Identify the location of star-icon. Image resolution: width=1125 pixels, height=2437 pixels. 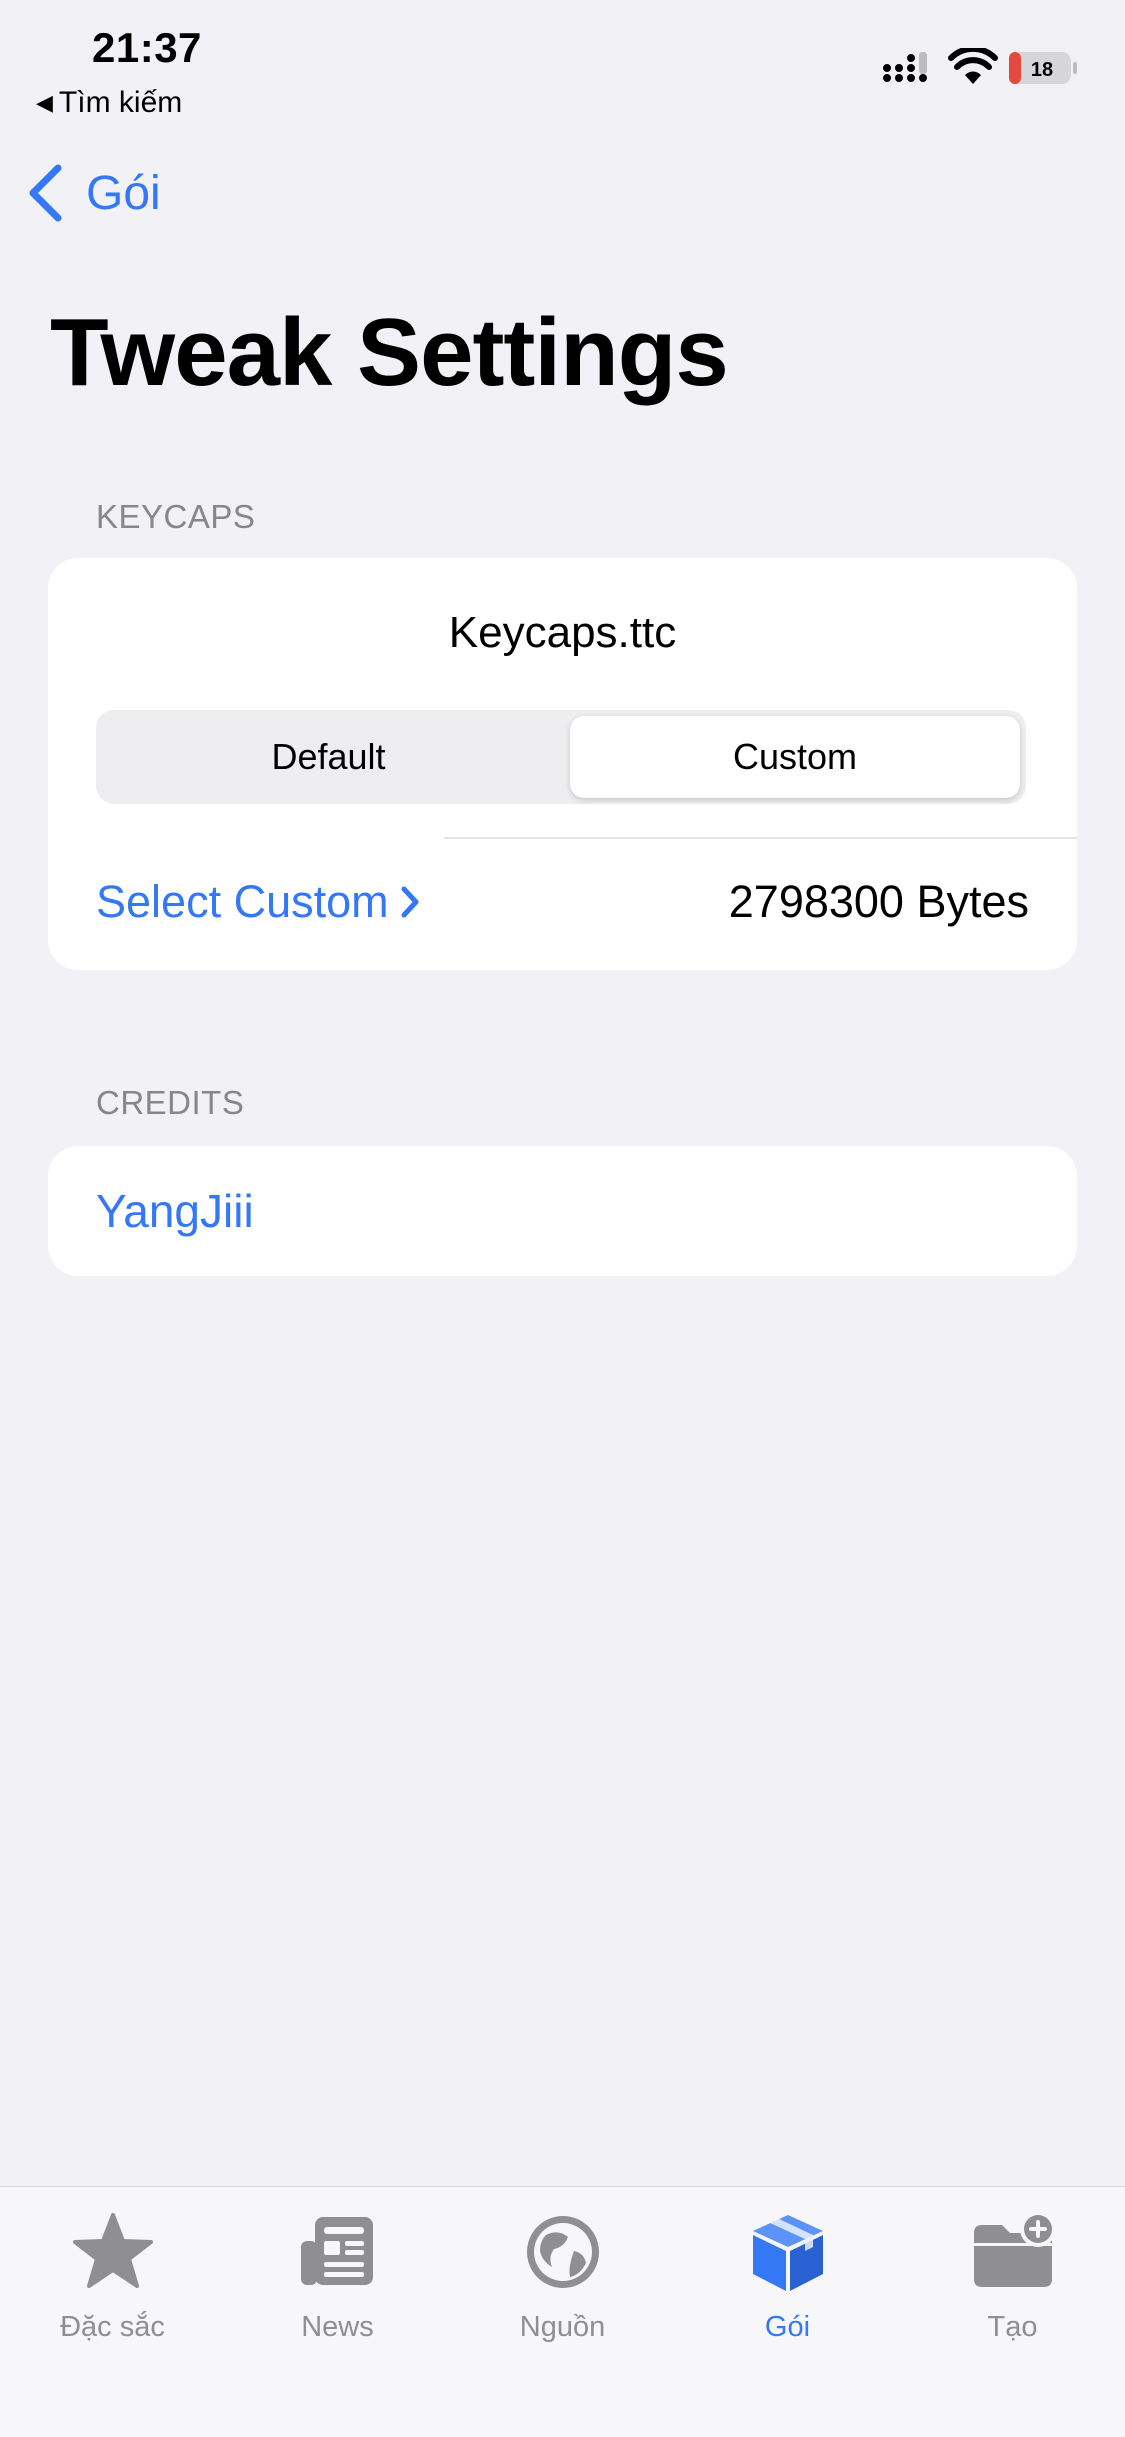
(112, 2250).